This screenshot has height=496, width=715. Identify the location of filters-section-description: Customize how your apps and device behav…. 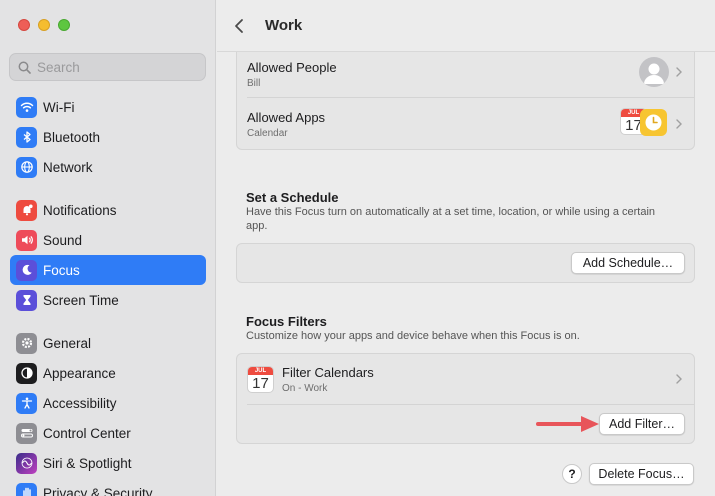
(413, 336).